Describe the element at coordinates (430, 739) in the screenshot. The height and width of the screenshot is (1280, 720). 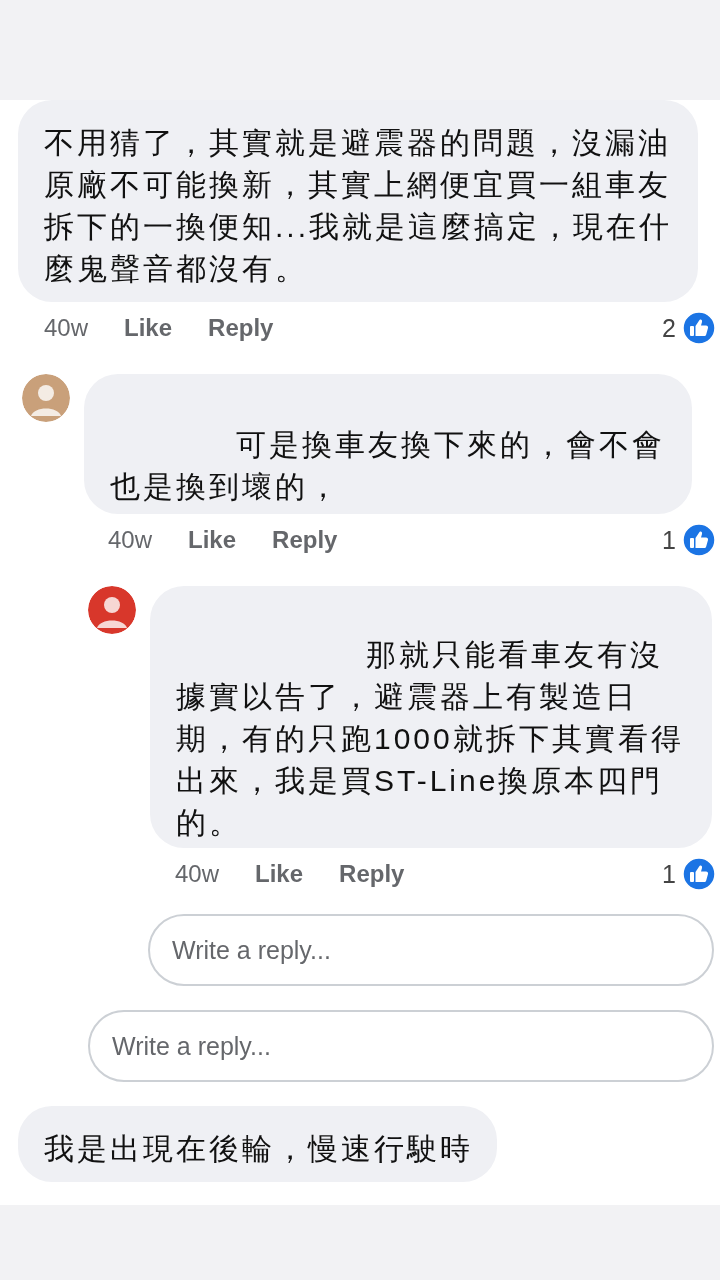
I see `comment-text: 那就只能看車友有沒據實以告了，避震器上有製造日期，有的只跑1000就拆下其實看得出來，我是買ST-Line換原本四門的。` at that location.